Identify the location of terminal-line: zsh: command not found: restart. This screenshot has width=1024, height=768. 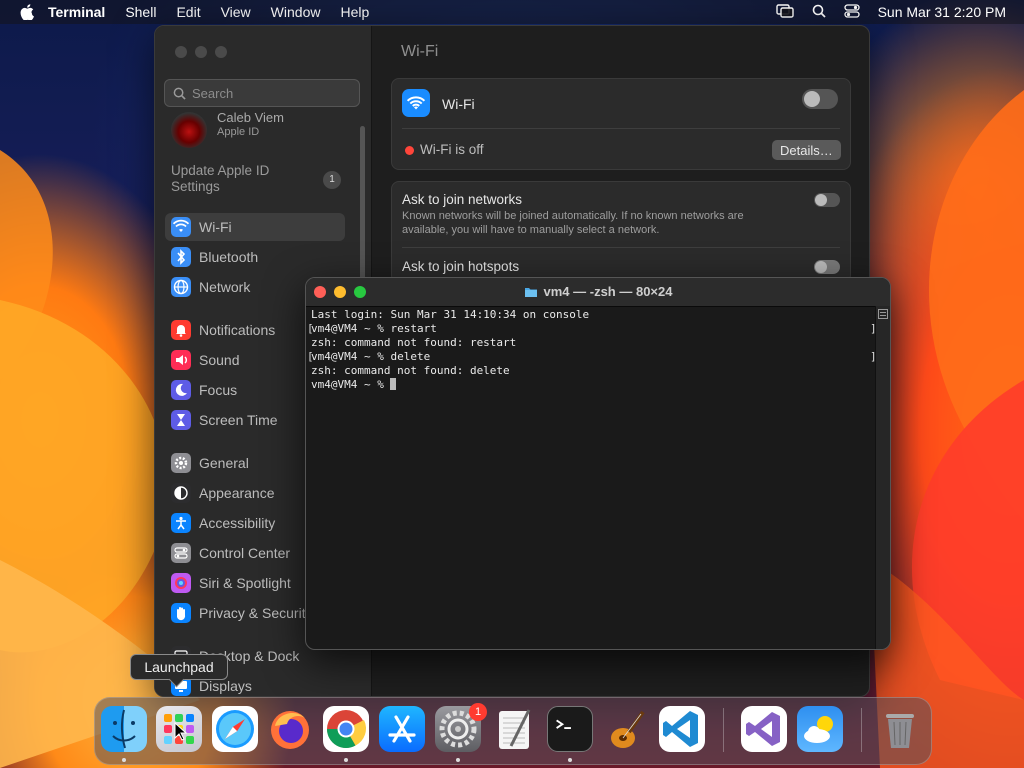
(414, 342).